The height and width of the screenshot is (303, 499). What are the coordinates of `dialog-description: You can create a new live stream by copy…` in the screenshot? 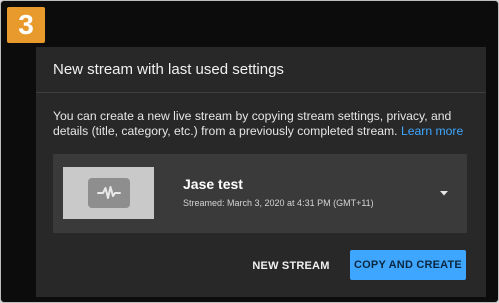 It's located at (265, 124).